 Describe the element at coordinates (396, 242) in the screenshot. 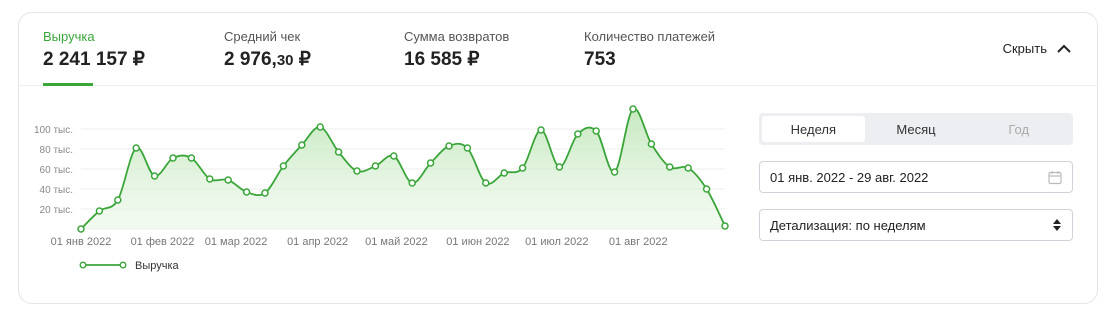

I see `x-tick-label: 01 май 2022` at that location.